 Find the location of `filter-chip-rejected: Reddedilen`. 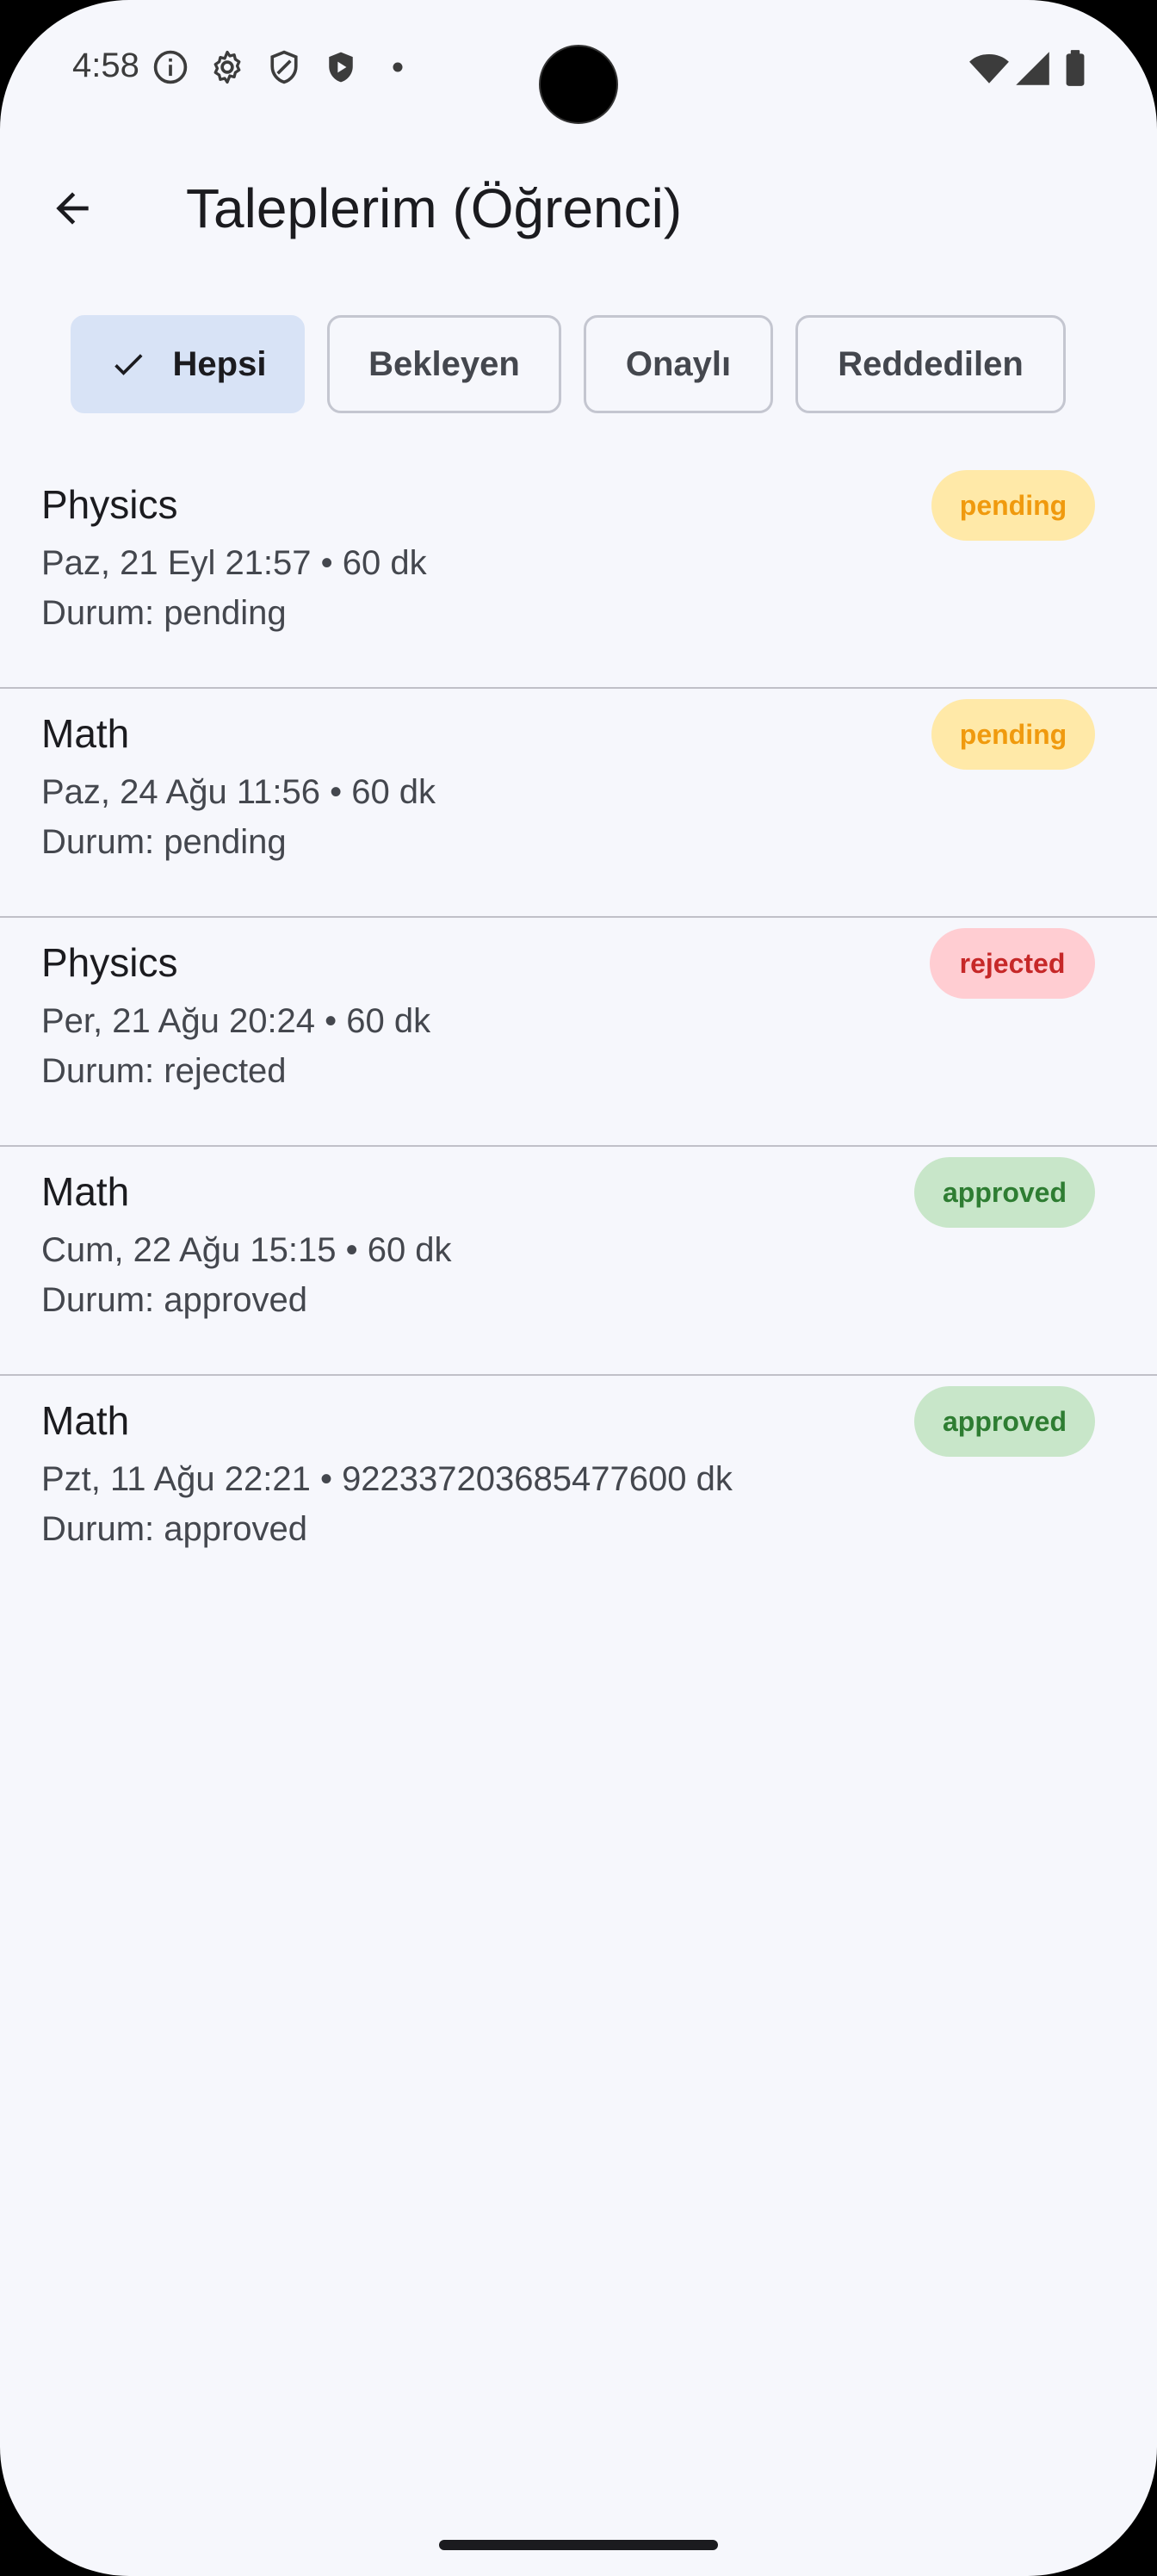

filter-chip-rejected: Reddedilen is located at coordinates (930, 364).